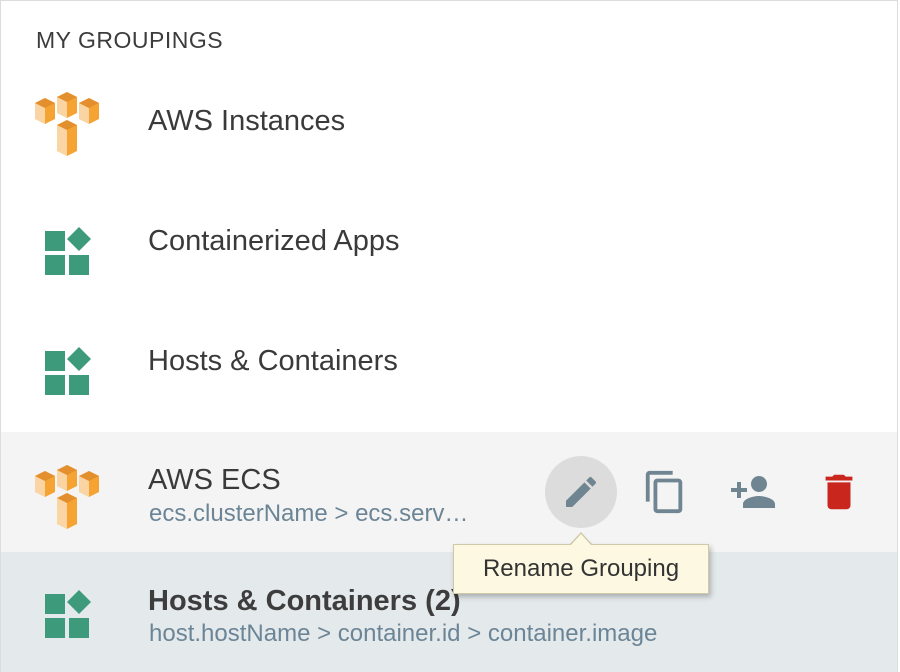 Image resolution: width=900 pixels, height=672 pixels. What do you see at coordinates (581, 569) in the screenshot?
I see `rename-tooltip: Rename Grouping` at bounding box center [581, 569].